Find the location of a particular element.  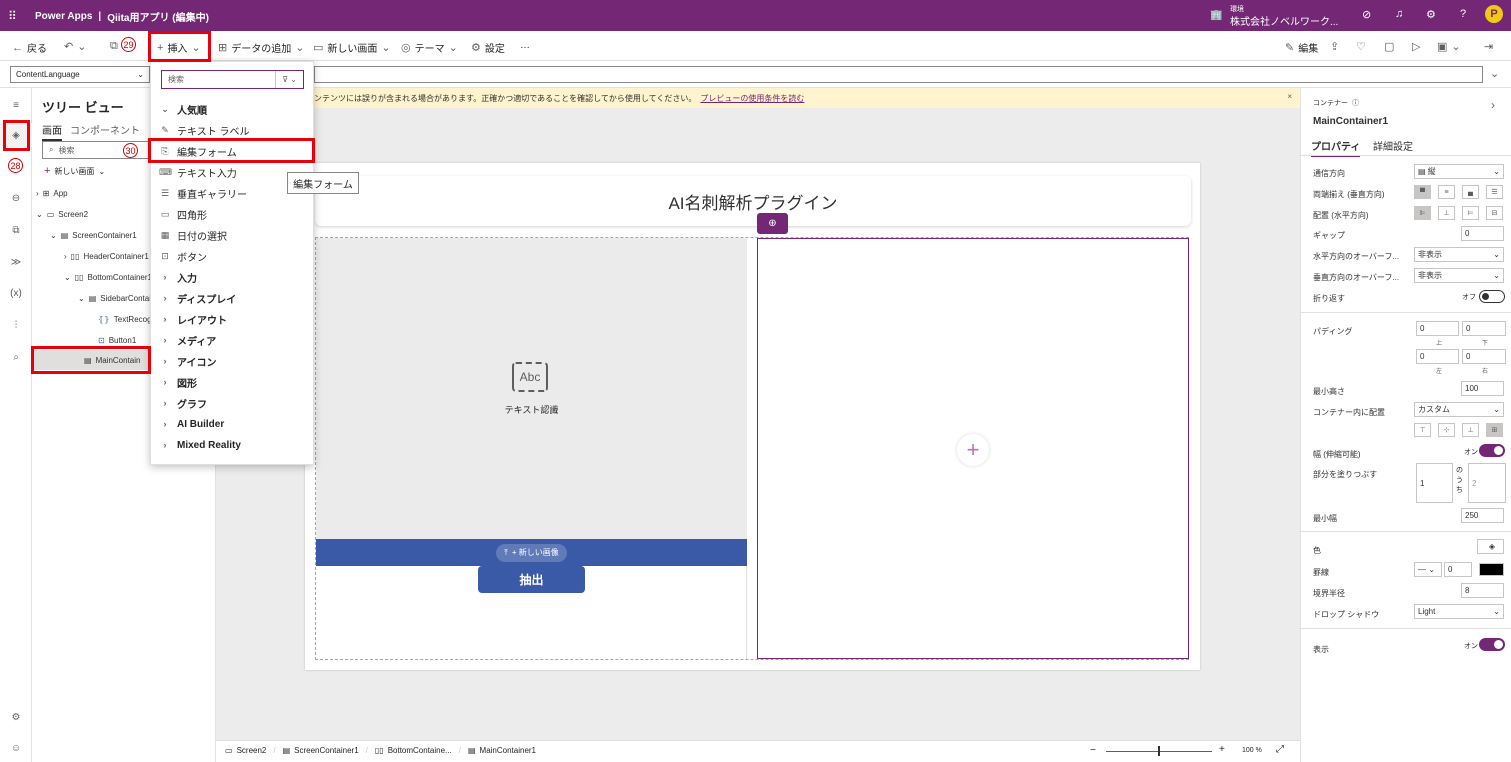

padding-right-input: 0 is located at coordinates (1484, 356).